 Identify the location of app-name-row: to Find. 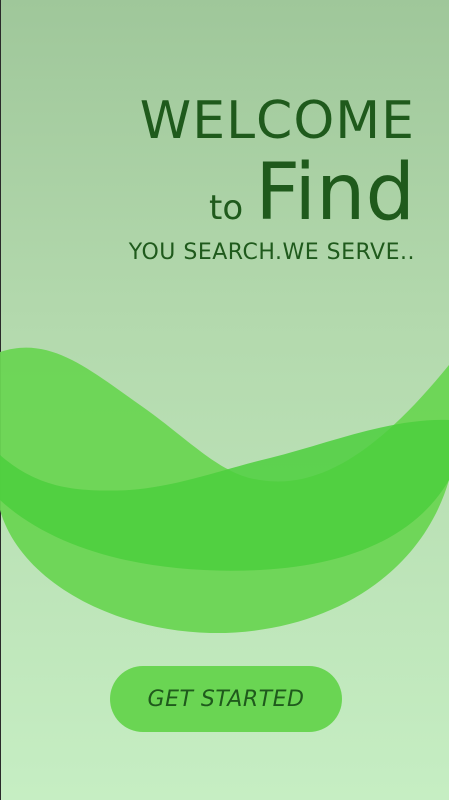
(272, 193).